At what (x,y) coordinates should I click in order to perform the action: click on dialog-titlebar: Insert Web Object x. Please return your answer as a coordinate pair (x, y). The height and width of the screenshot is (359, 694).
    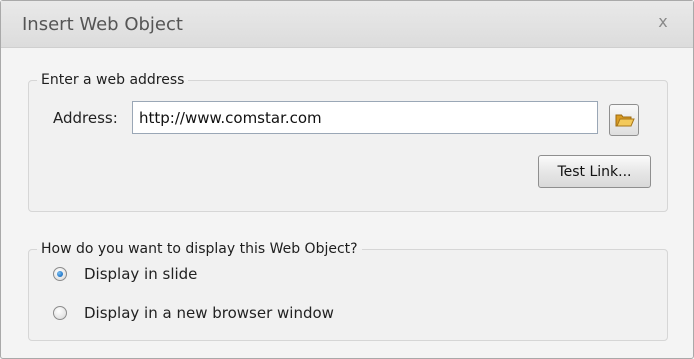
    Looking at the image, I should click on (347, 24).